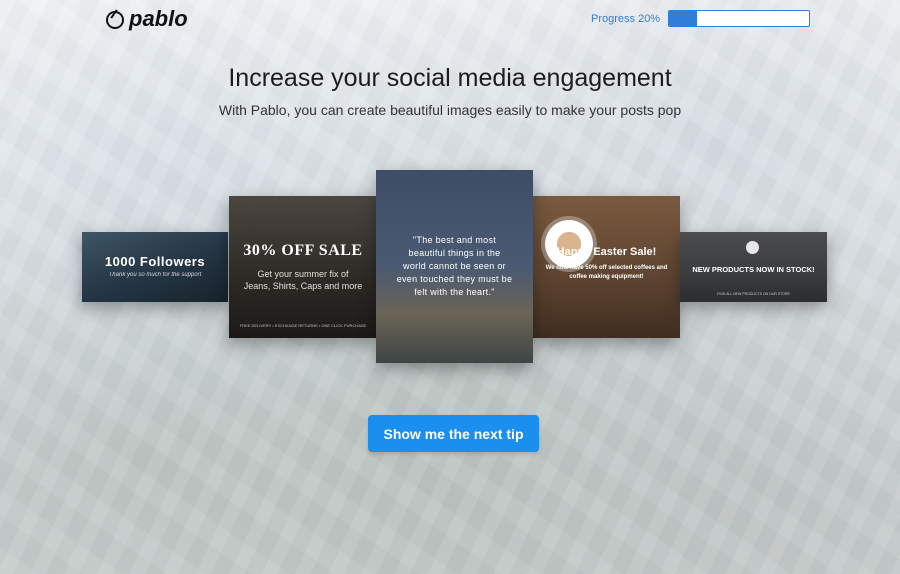 This screenshot has height=574, width=900. Describe the element at coordinates (753, 269) in the screenshot. I see `card-title: NEW PRODUCTS NOW IN STOCK!` at that location.